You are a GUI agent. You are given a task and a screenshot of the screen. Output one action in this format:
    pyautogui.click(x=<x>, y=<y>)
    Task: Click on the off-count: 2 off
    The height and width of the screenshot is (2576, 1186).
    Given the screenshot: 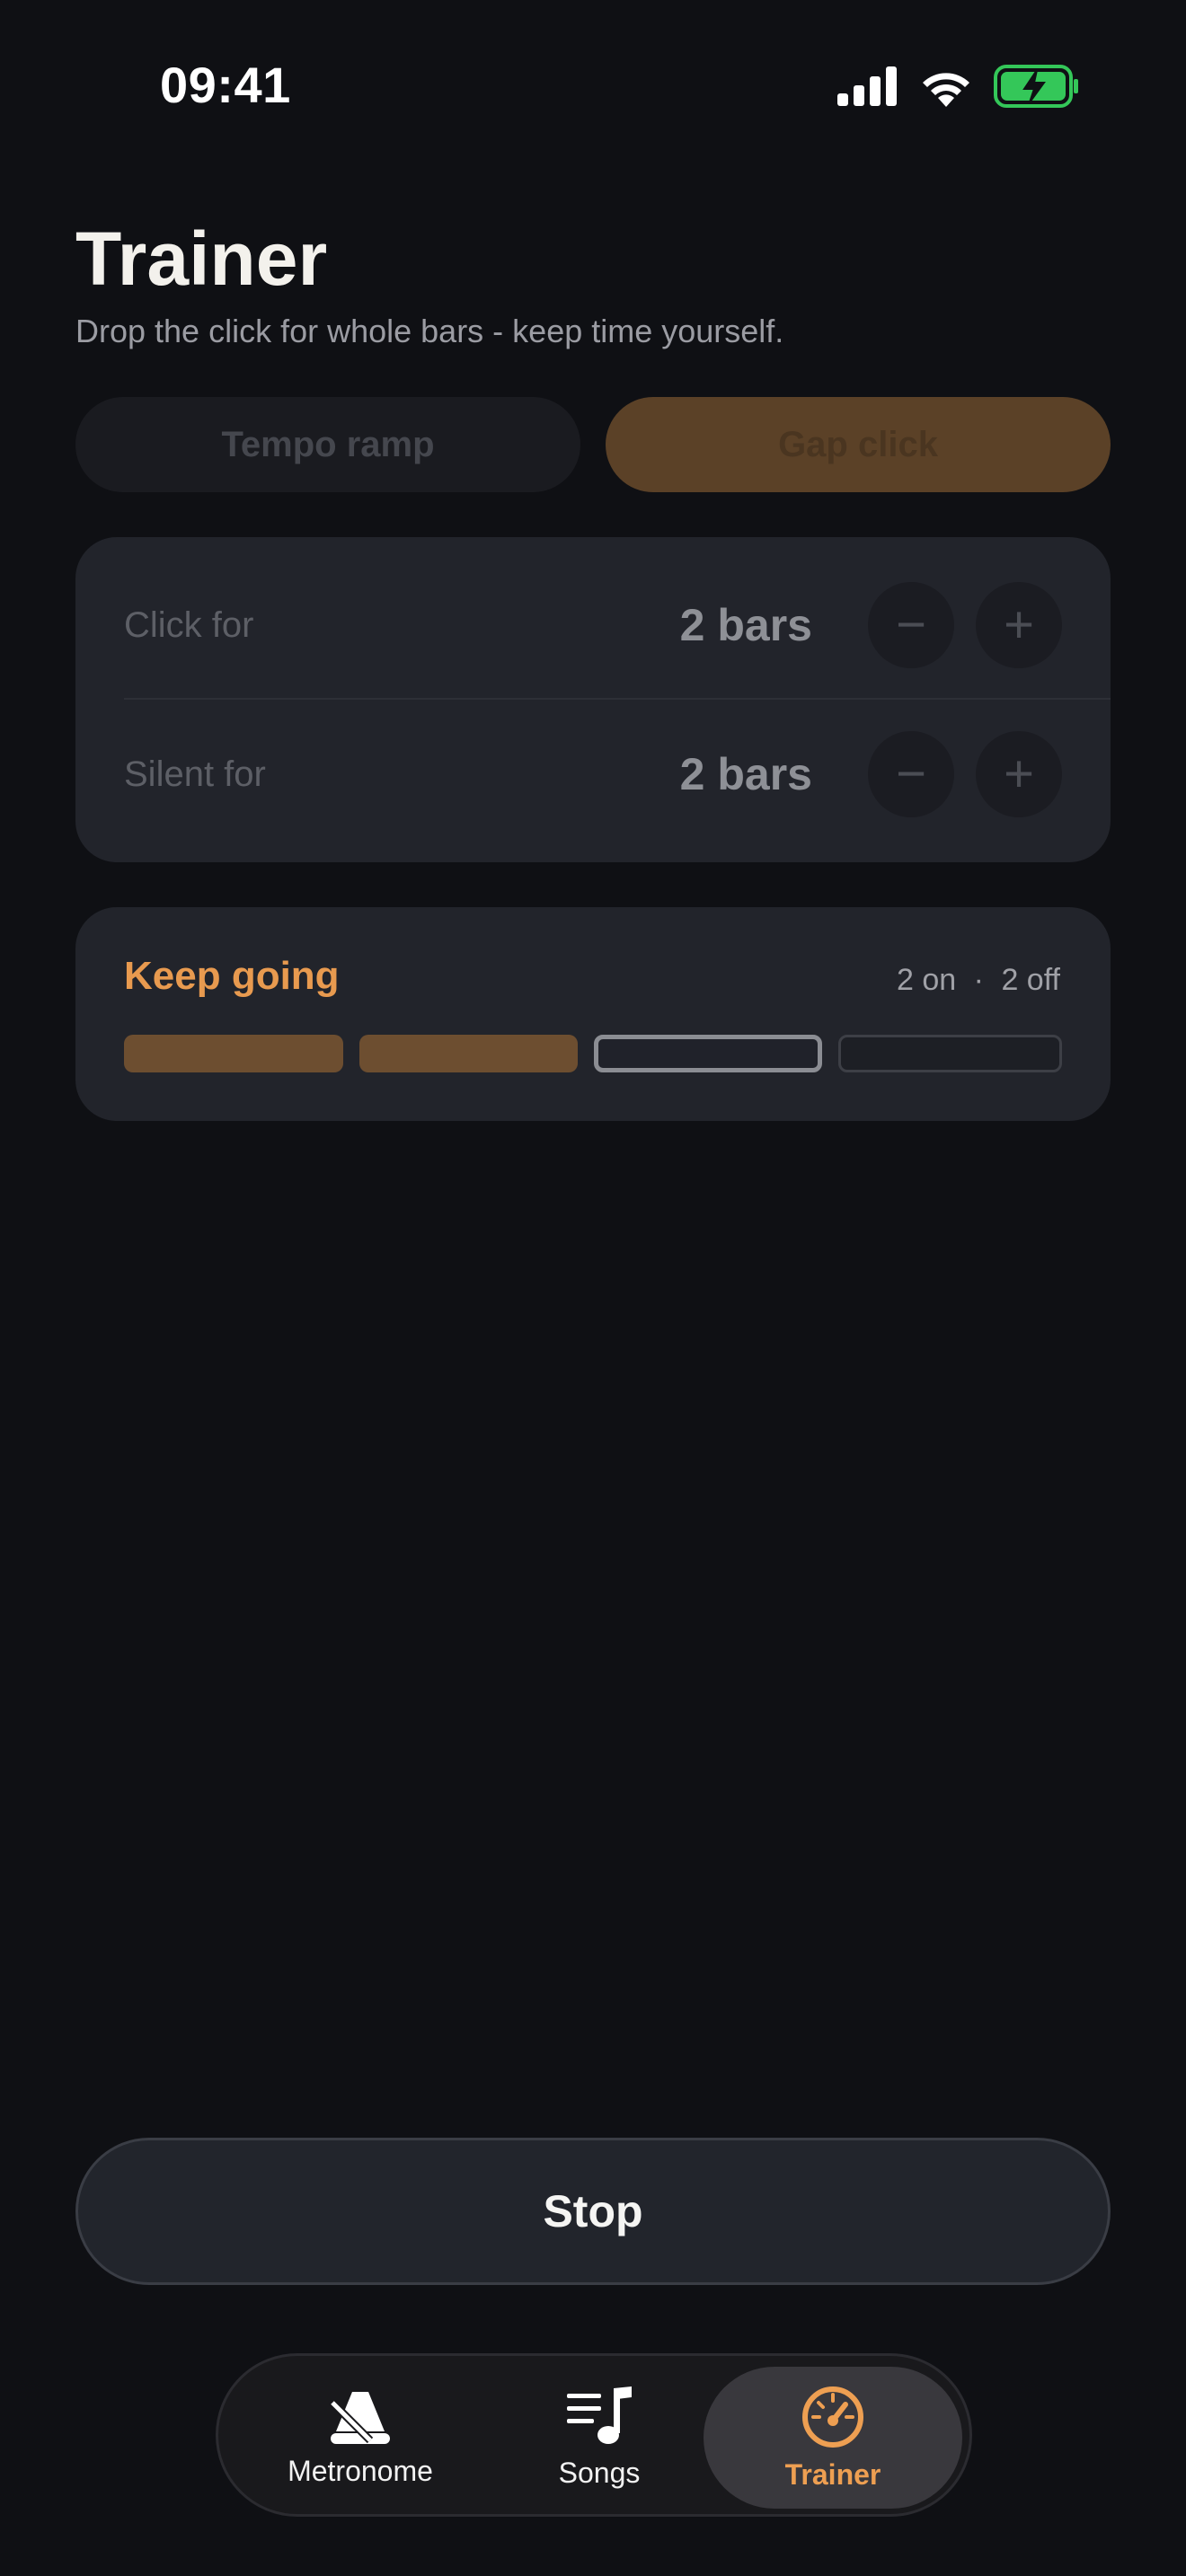 What is the action you would take?
    pyautogui.click(x=1030, y=980)
    